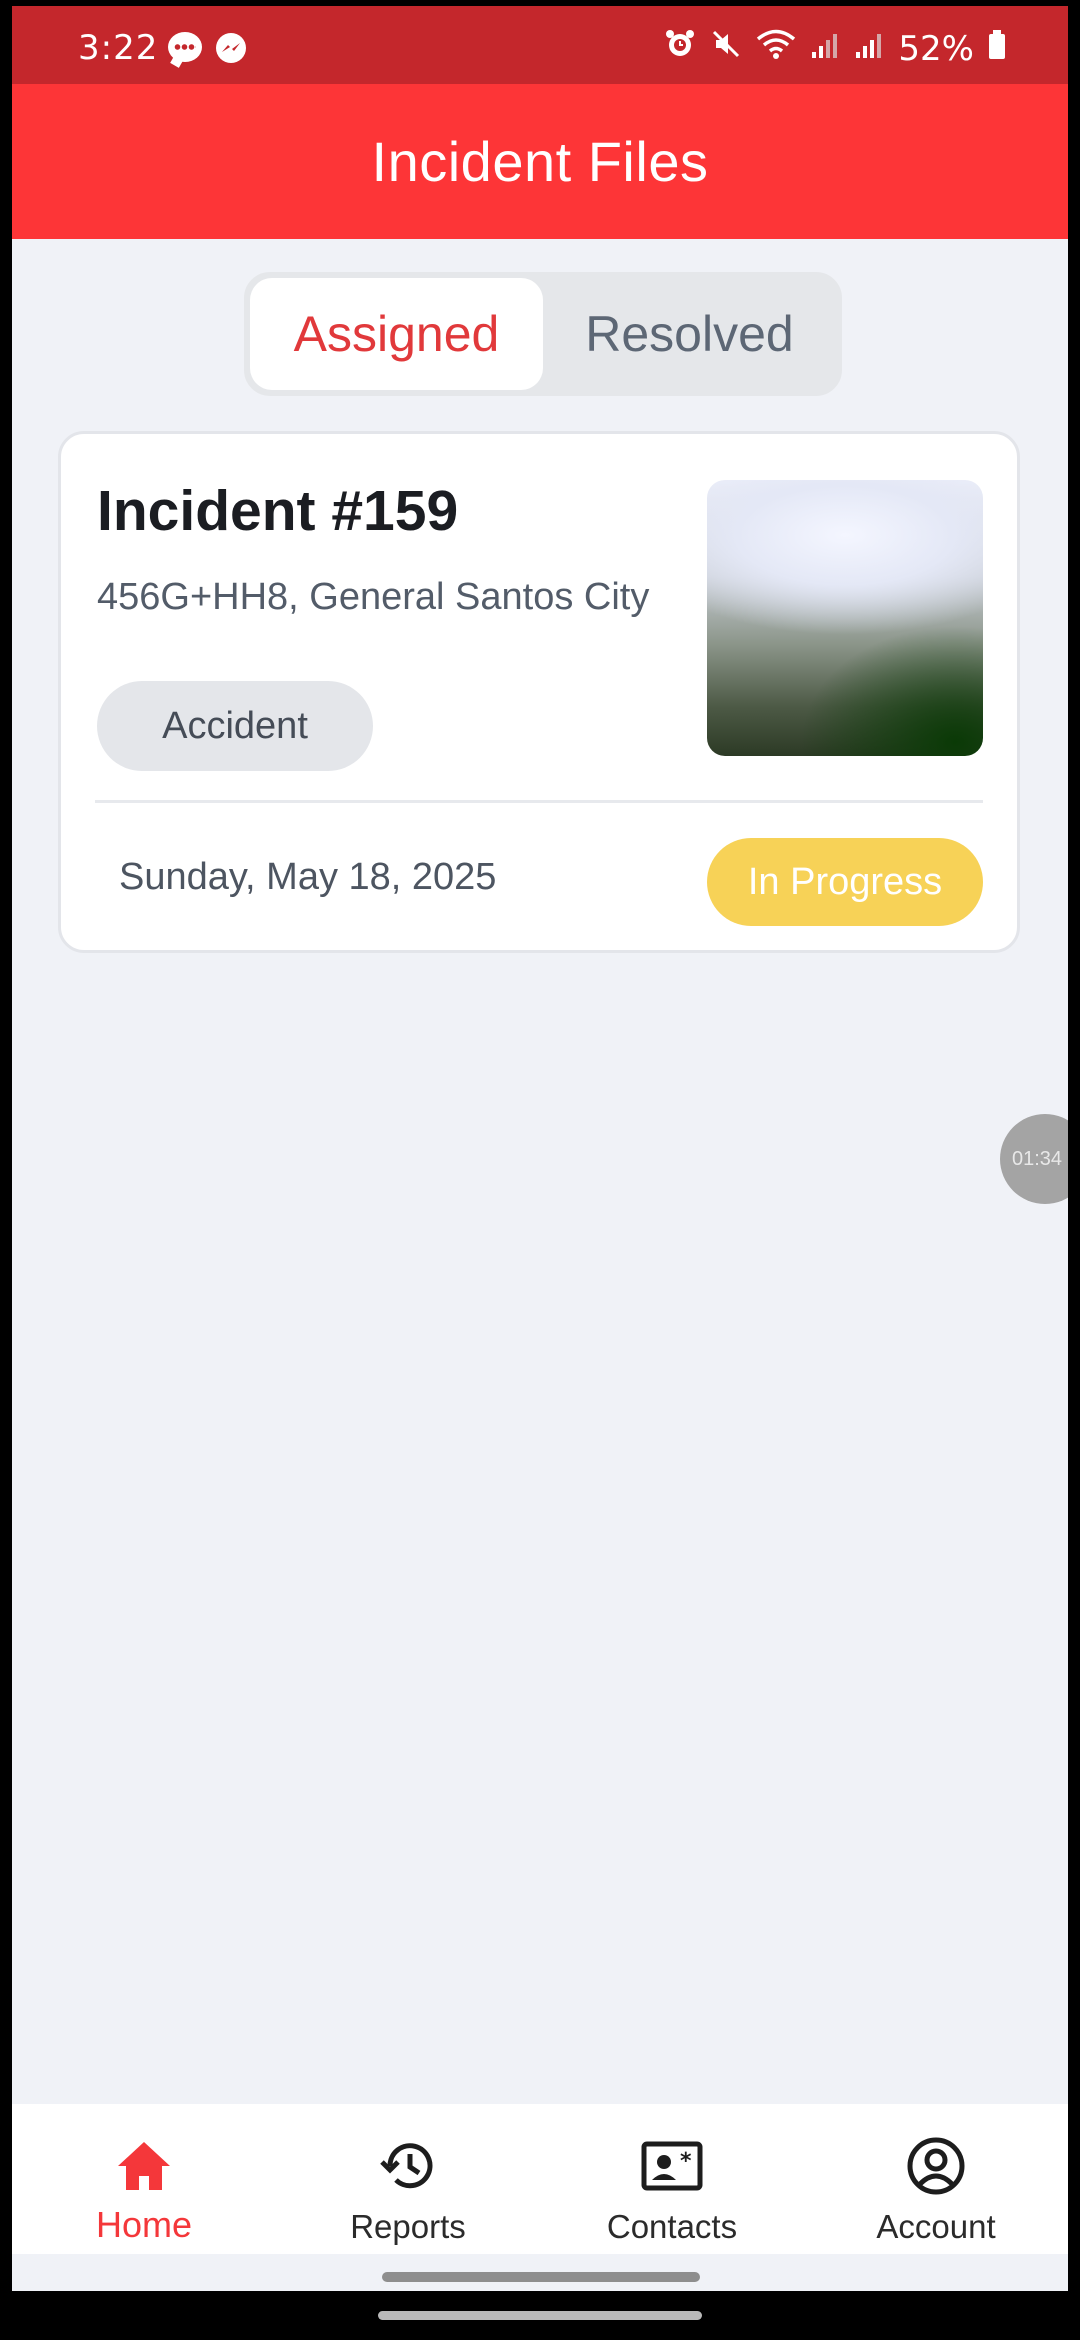 Image resolution: width=1080 pixels, height=2340 pixels. Describe the element at coordinates (936, 2166) in the screenshot. I see `account-icon` at that location.